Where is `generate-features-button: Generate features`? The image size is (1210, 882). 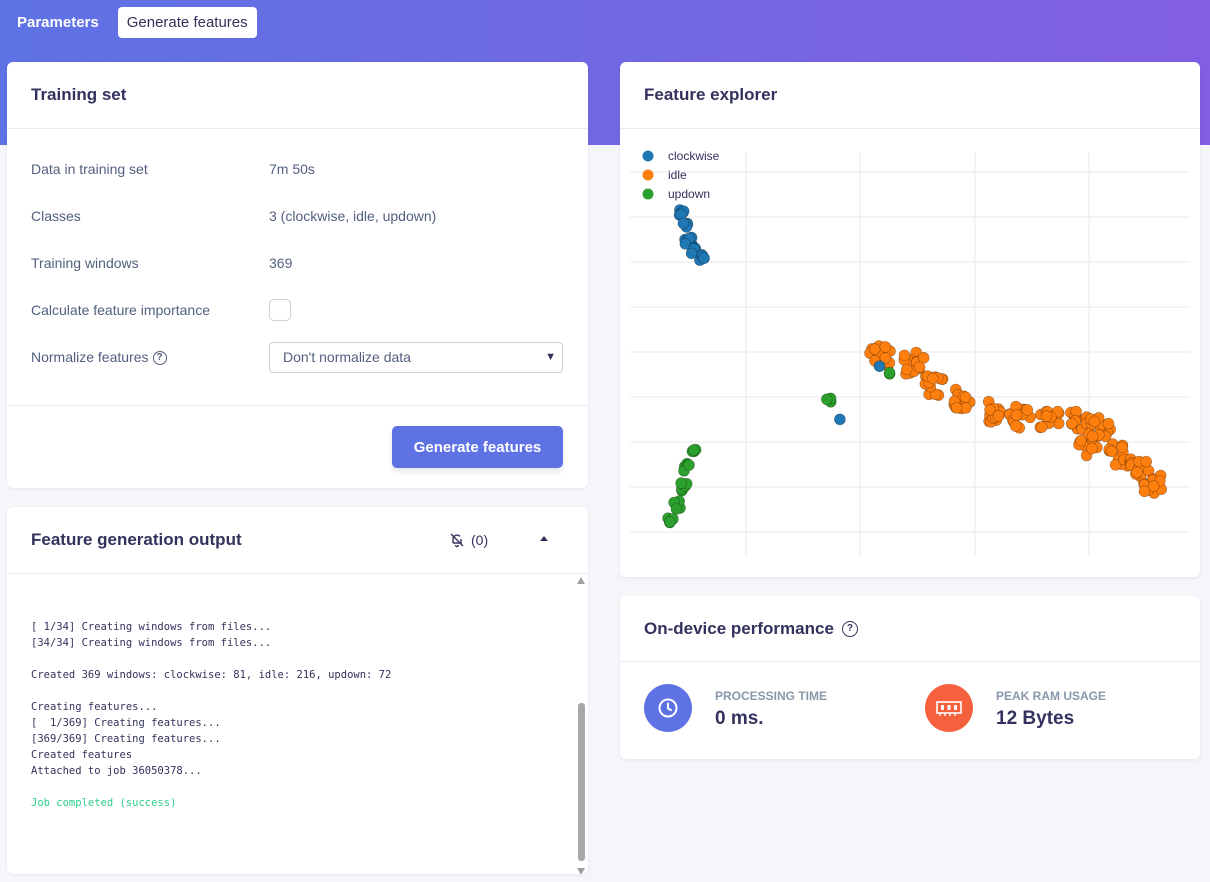 generate-features-button: Generate features is located at coordinates (477, 447).